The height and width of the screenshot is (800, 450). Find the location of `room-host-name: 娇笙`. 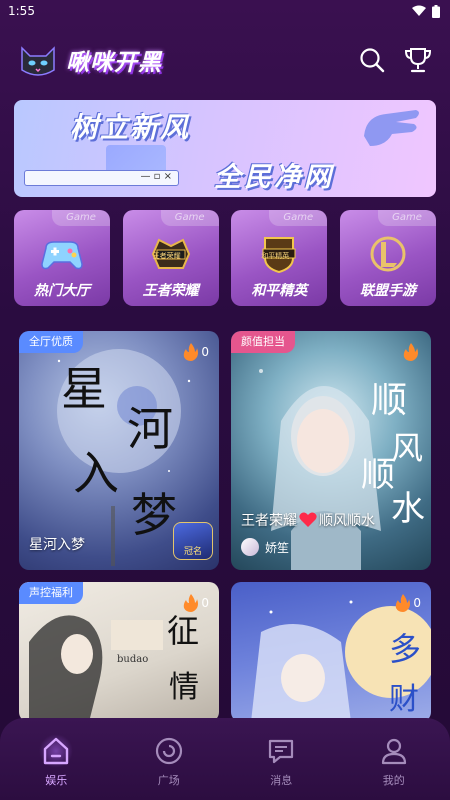

room-host-name: 娇笙 is located at coordinates (277, 547).